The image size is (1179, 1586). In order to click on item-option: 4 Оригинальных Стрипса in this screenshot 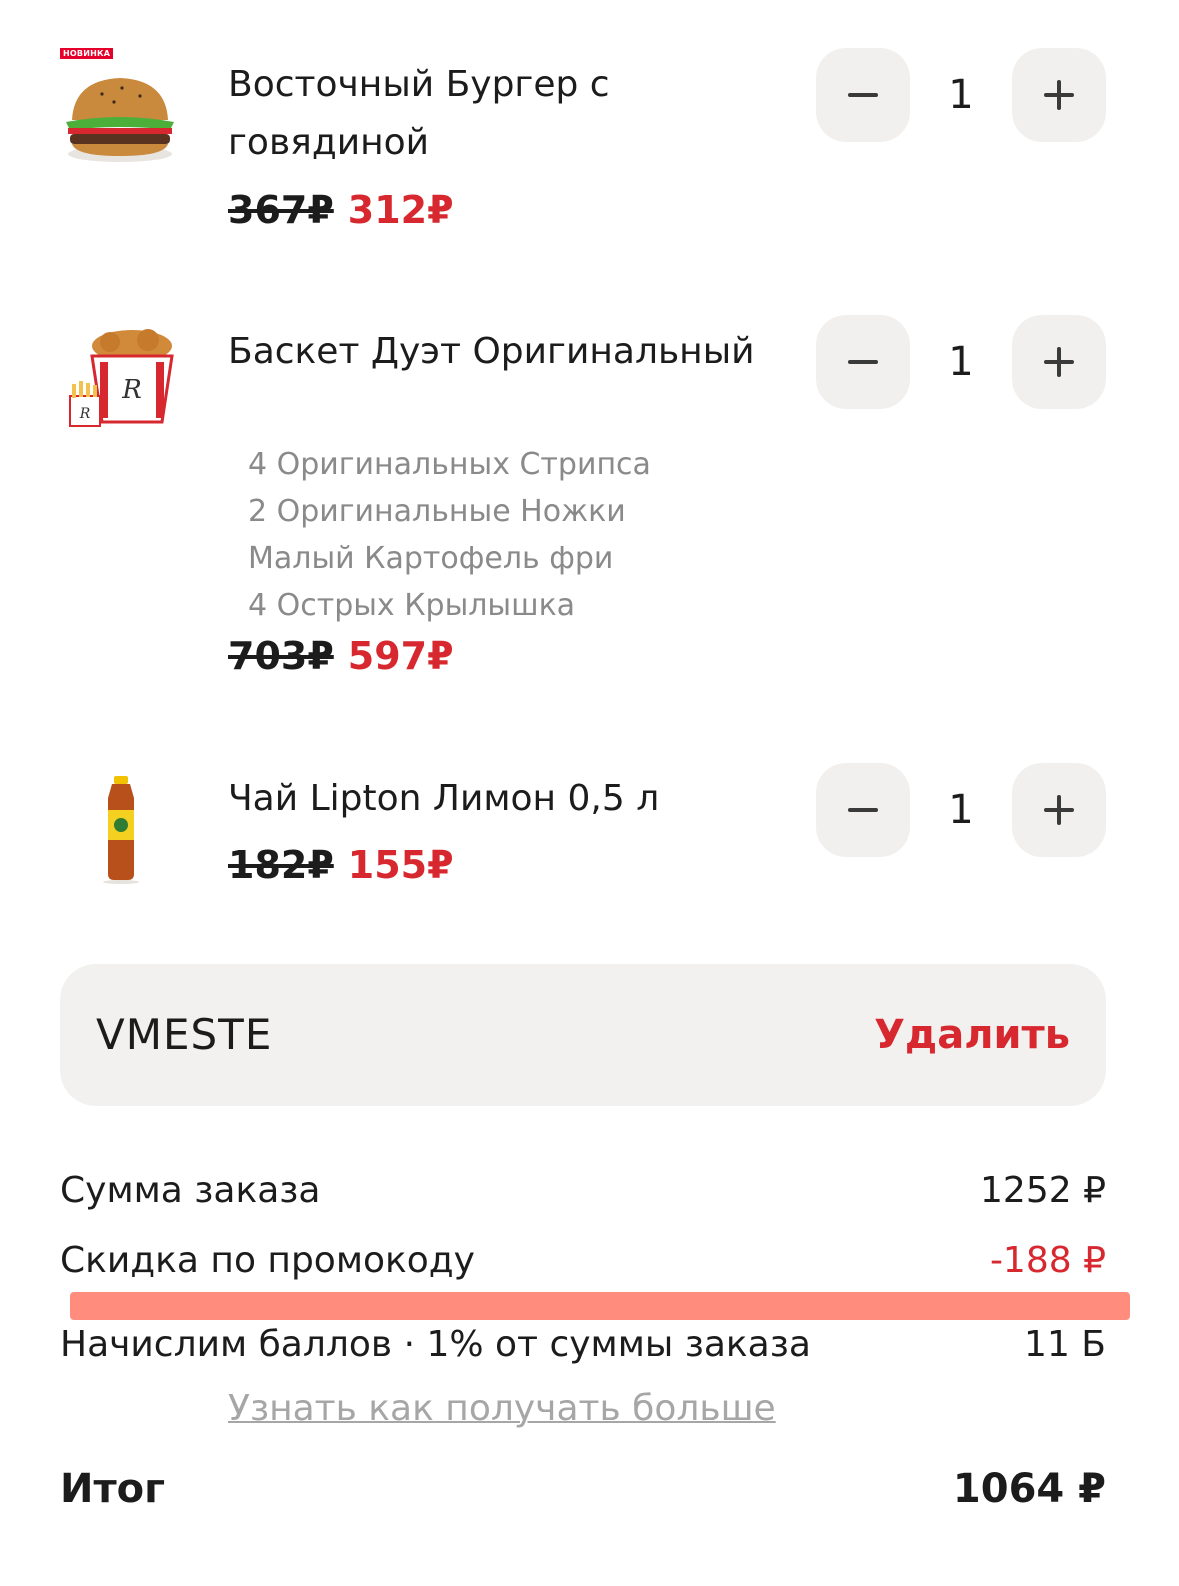, I will do `click(449, 464)`.